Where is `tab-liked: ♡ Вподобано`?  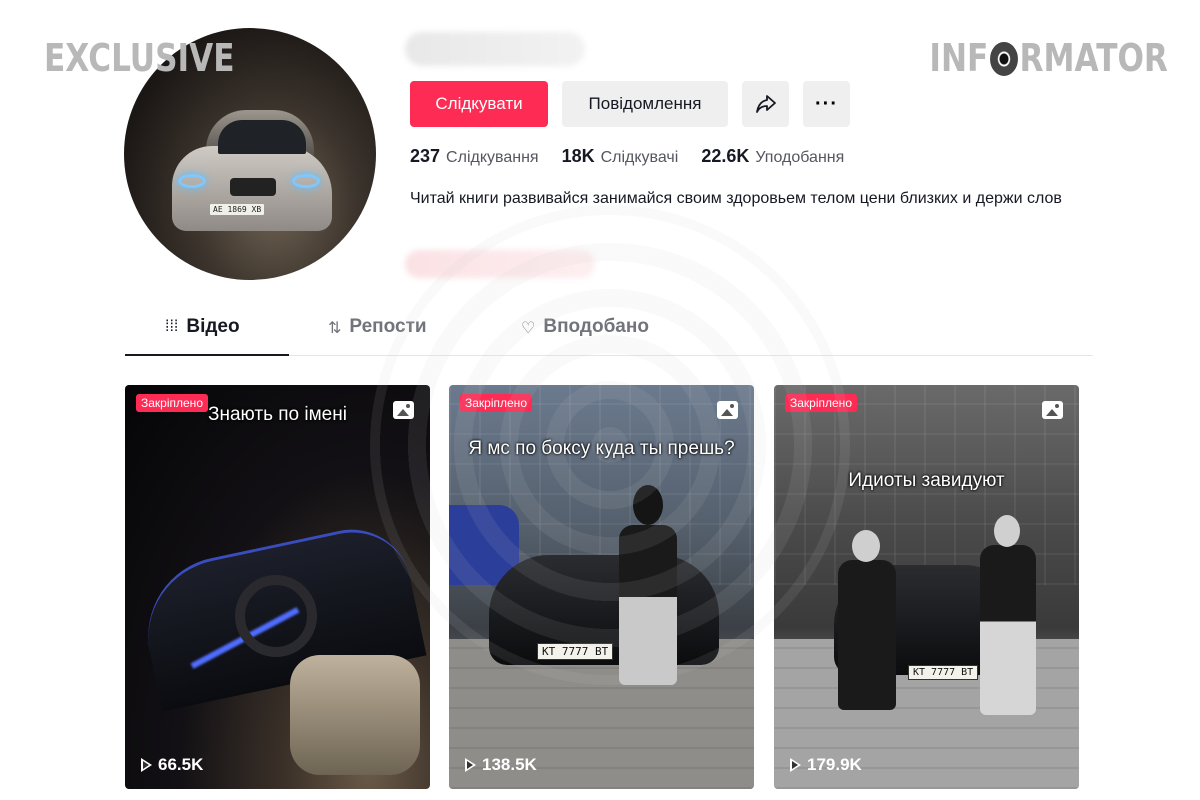 tab-liked: ♡ Вподобано is located at coordinates (585, 336).